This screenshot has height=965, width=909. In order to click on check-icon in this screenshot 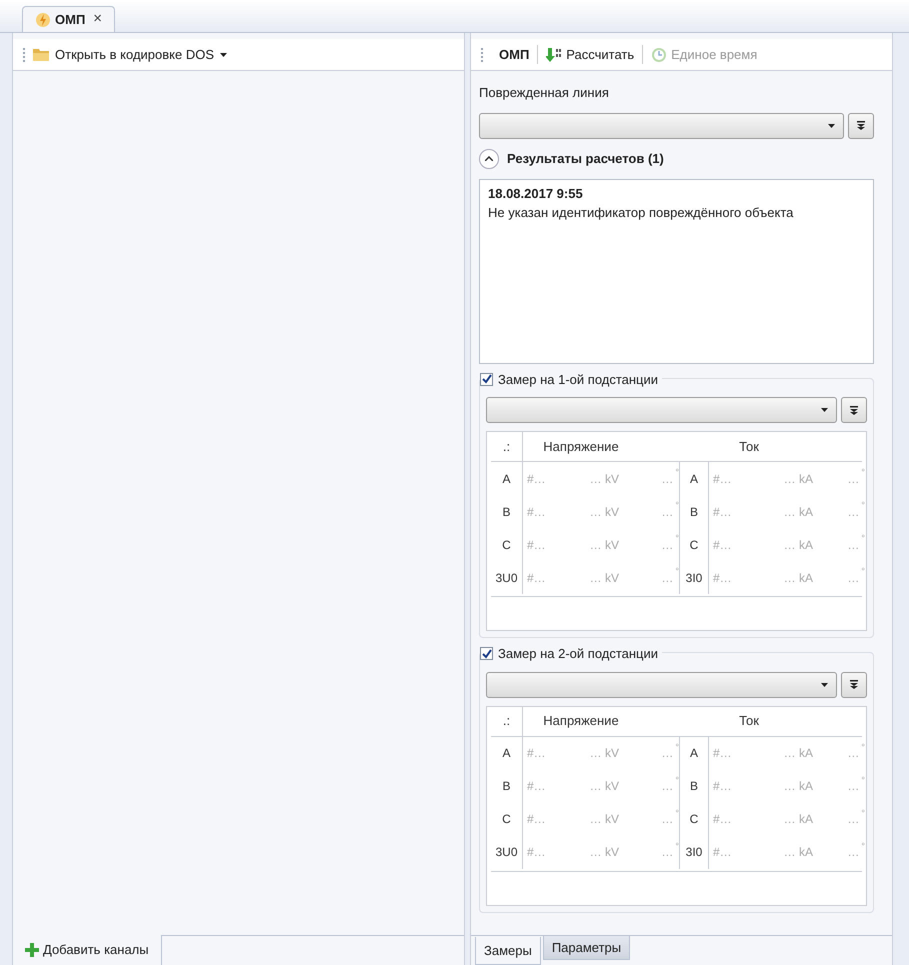, I will do `click(487, 379)`.